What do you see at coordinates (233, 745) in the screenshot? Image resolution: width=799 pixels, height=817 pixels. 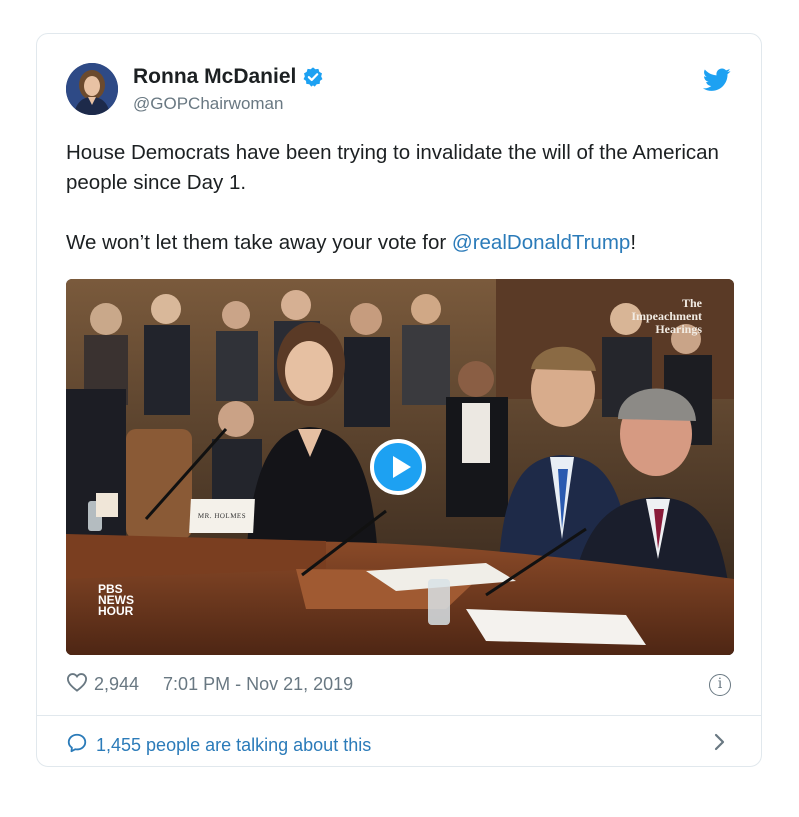 I see `conversation-text: 1,455 people are talking about this` at bounding box center [233, 745].